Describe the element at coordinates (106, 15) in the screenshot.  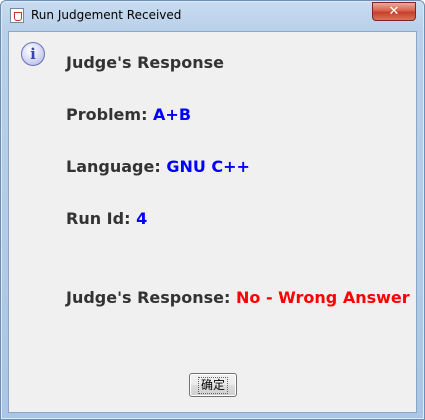
I see `window-title: Run Judgement Received` at that location.